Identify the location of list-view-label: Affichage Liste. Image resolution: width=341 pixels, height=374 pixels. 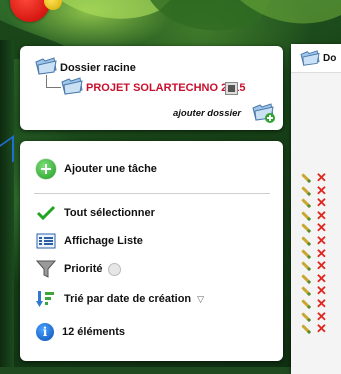
(103, 241).